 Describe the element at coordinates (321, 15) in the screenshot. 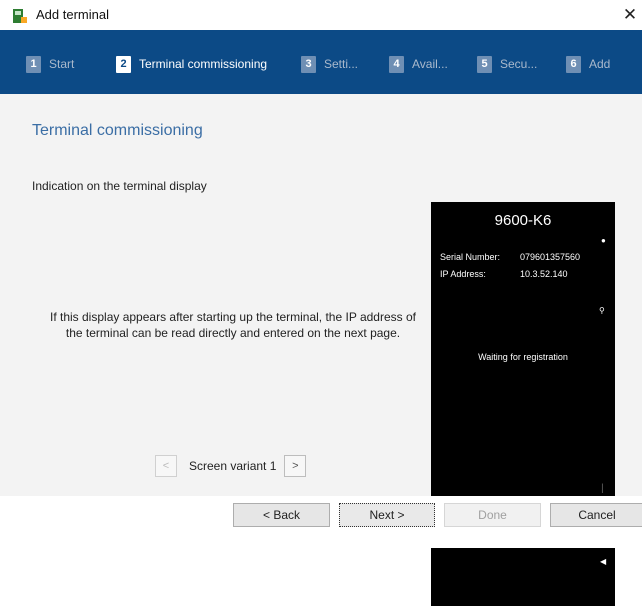

I see `title-bar: Add terminal ✕` at that location.